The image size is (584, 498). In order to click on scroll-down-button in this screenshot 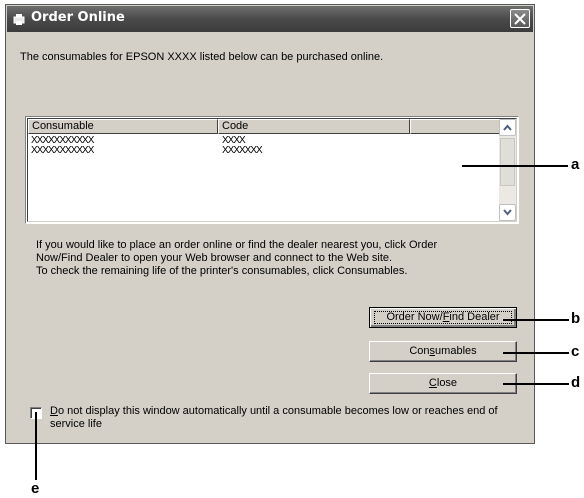, I will do `click(507, 212)`.